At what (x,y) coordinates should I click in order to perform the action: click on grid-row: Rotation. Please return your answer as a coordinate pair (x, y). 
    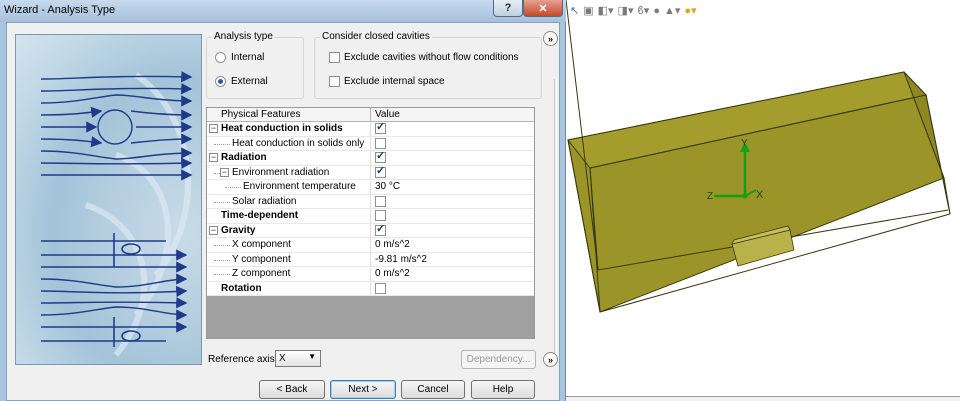
    Looking at the image, I should click on (370, 288).